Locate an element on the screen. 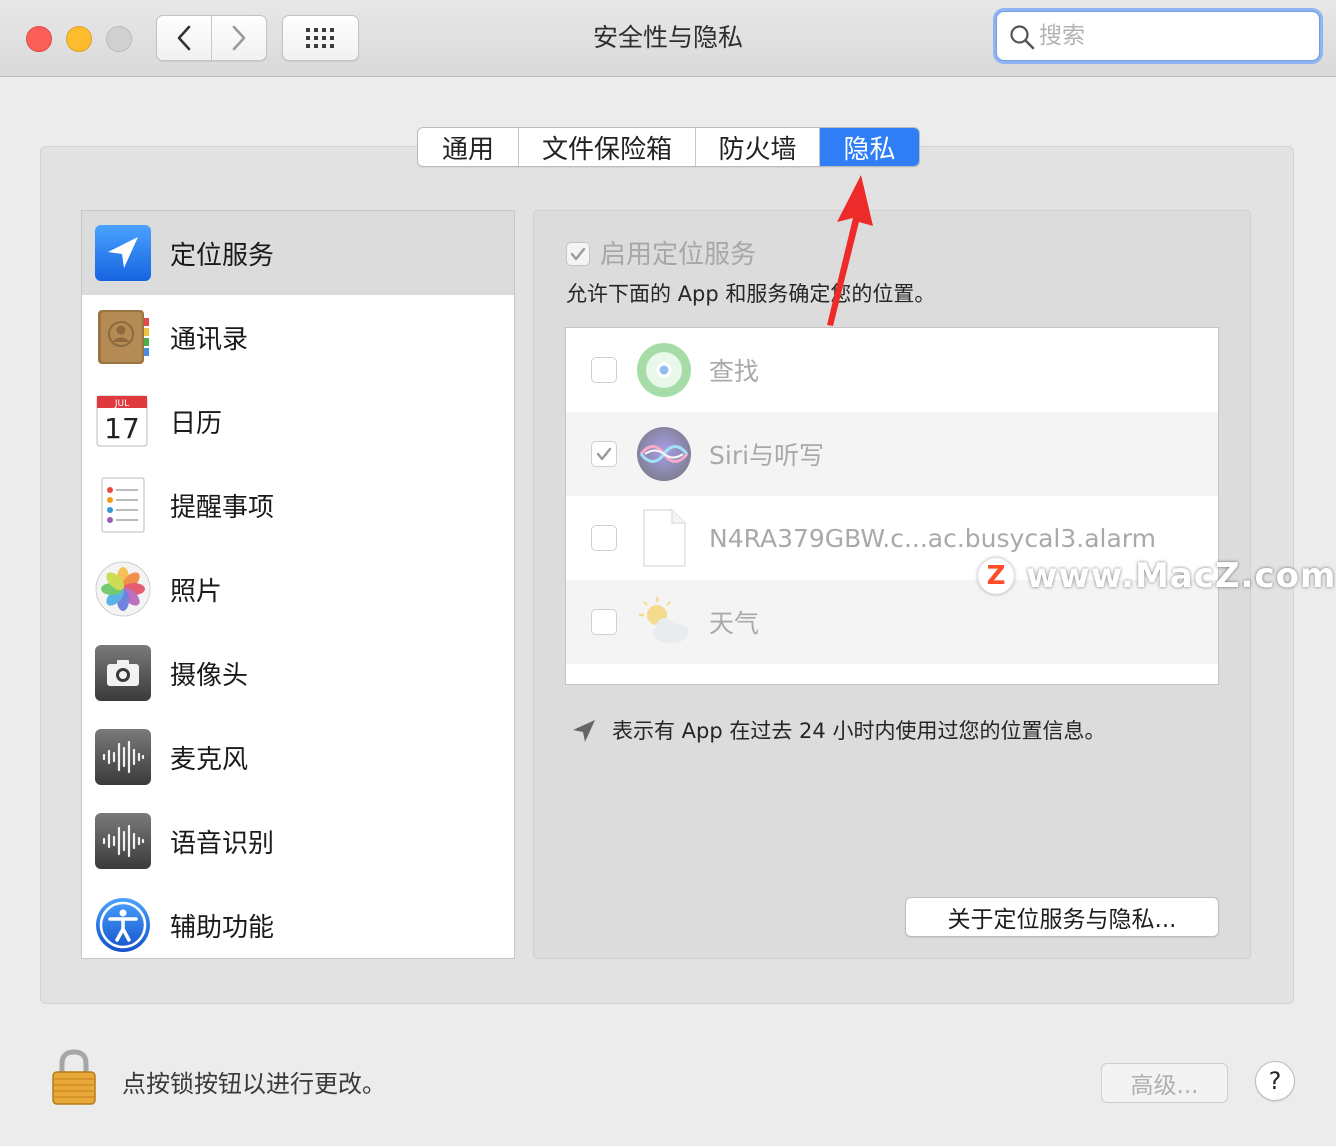 Image resolution: width=1336 pixels, height=1146 pixels. tab-bar: 通用 文件保险箱 防火墙 隐私 is located at coordinates (668, 147).